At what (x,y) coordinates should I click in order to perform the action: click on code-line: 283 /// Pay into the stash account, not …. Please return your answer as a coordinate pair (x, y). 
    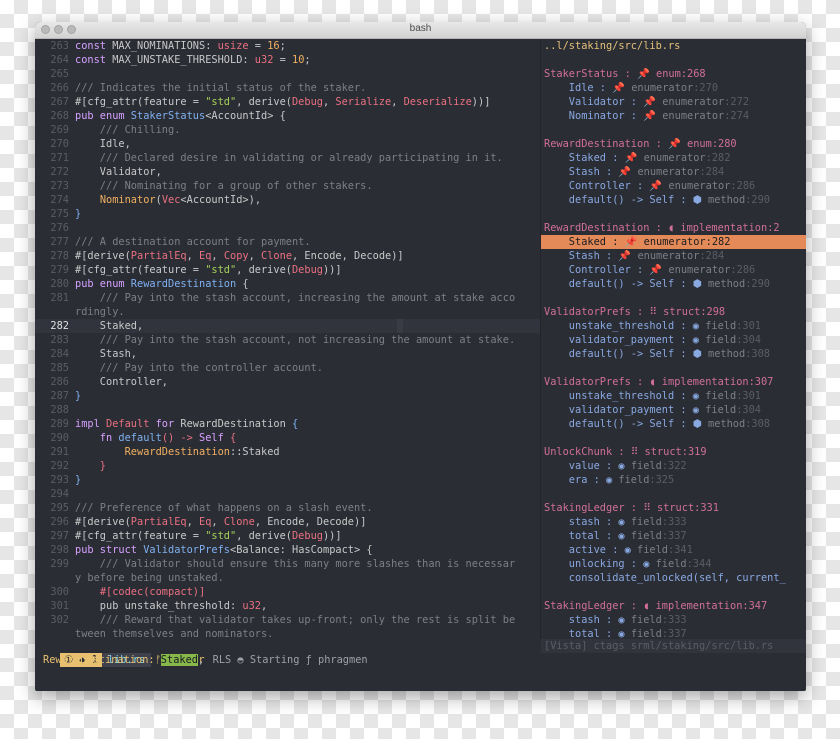
    Looking at the image, I should click on (287, 340).